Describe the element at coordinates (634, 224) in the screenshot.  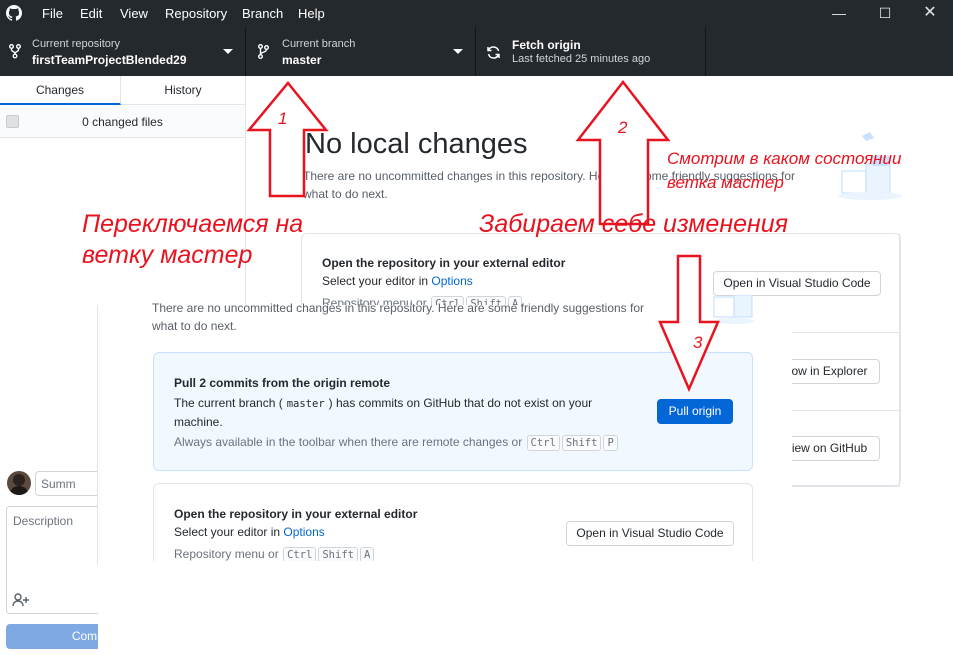
I see `annotation-fetch: Забираем себе изменения` at that location.